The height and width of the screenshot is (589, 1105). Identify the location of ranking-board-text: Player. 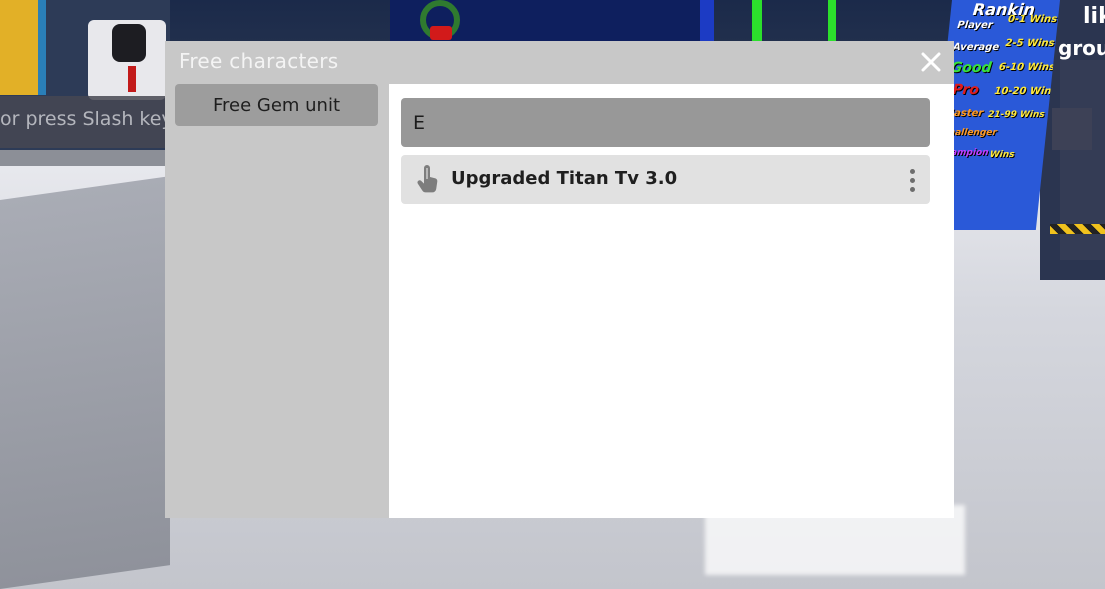
(975, 25).